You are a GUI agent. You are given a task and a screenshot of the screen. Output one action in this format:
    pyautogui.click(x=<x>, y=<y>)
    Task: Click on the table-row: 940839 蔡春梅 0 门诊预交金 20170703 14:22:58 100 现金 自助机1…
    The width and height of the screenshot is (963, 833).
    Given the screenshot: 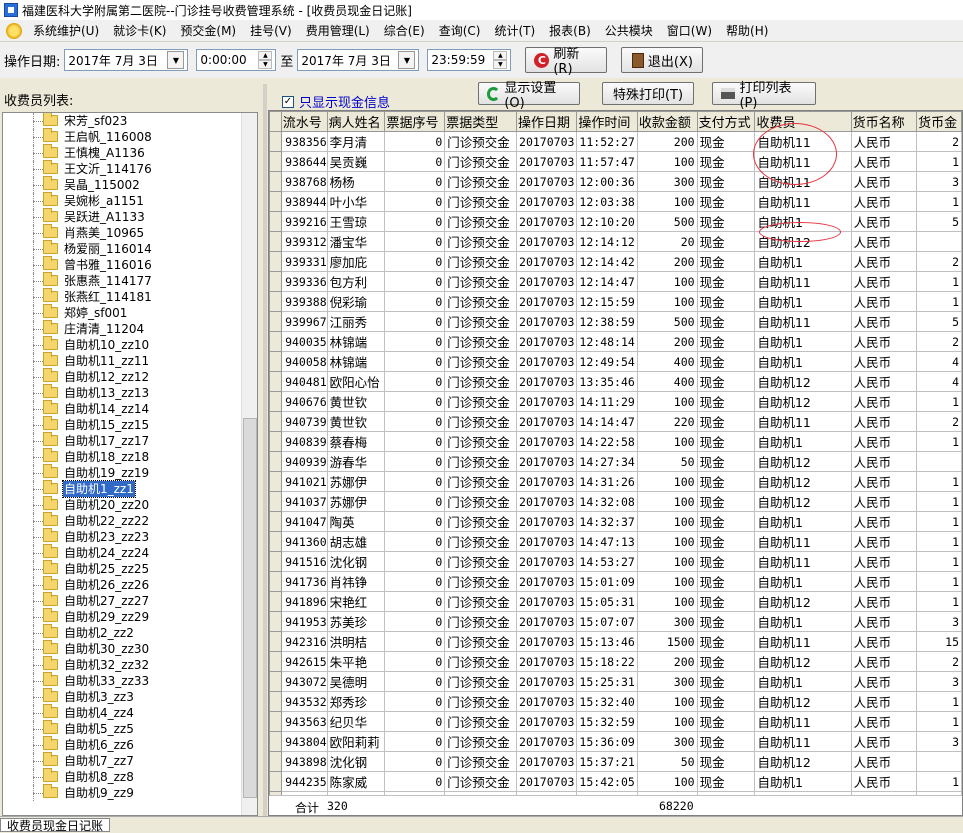 What is the action you would take?
    pyautogui.click(x=615, y=441)
    